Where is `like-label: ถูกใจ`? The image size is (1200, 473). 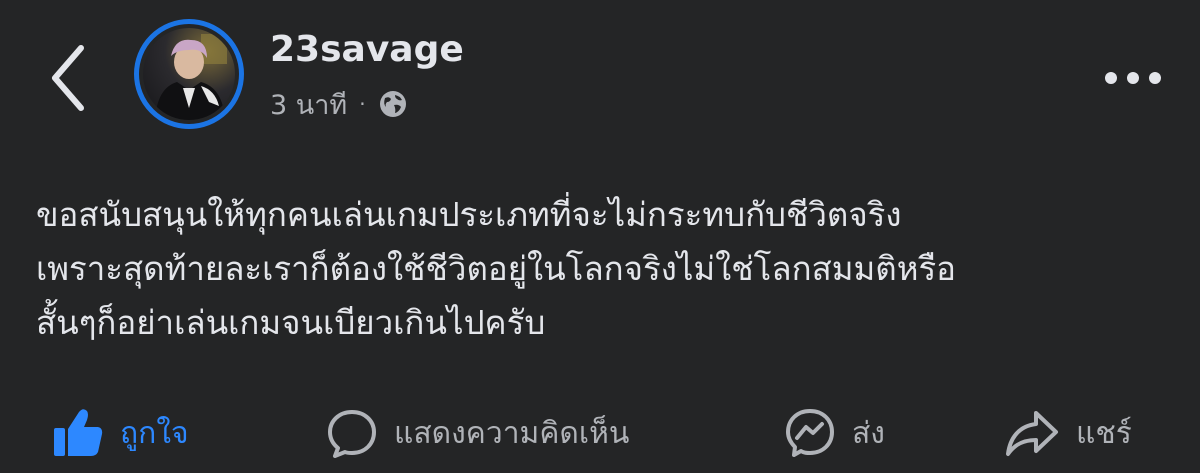
like-label: ถูกใจ is located at coordinates (154, 433).